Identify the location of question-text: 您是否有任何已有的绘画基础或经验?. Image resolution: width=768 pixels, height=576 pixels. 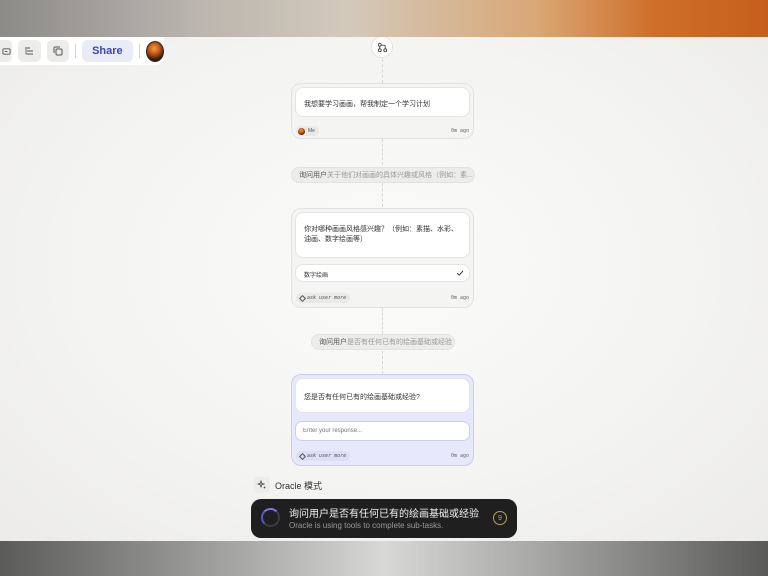
(362, 397).